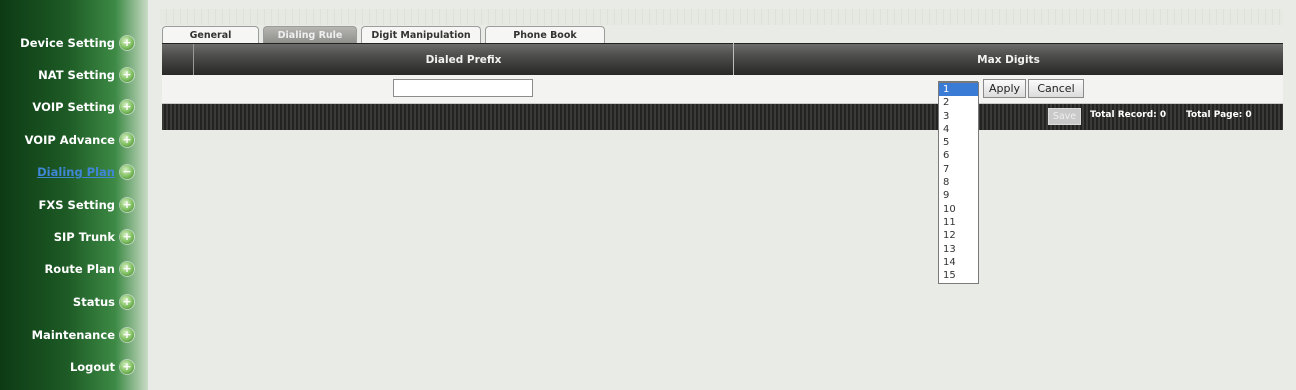  I want to click on sidebar-item-voip-setting: VOIP Setting +, so click(83, 107).